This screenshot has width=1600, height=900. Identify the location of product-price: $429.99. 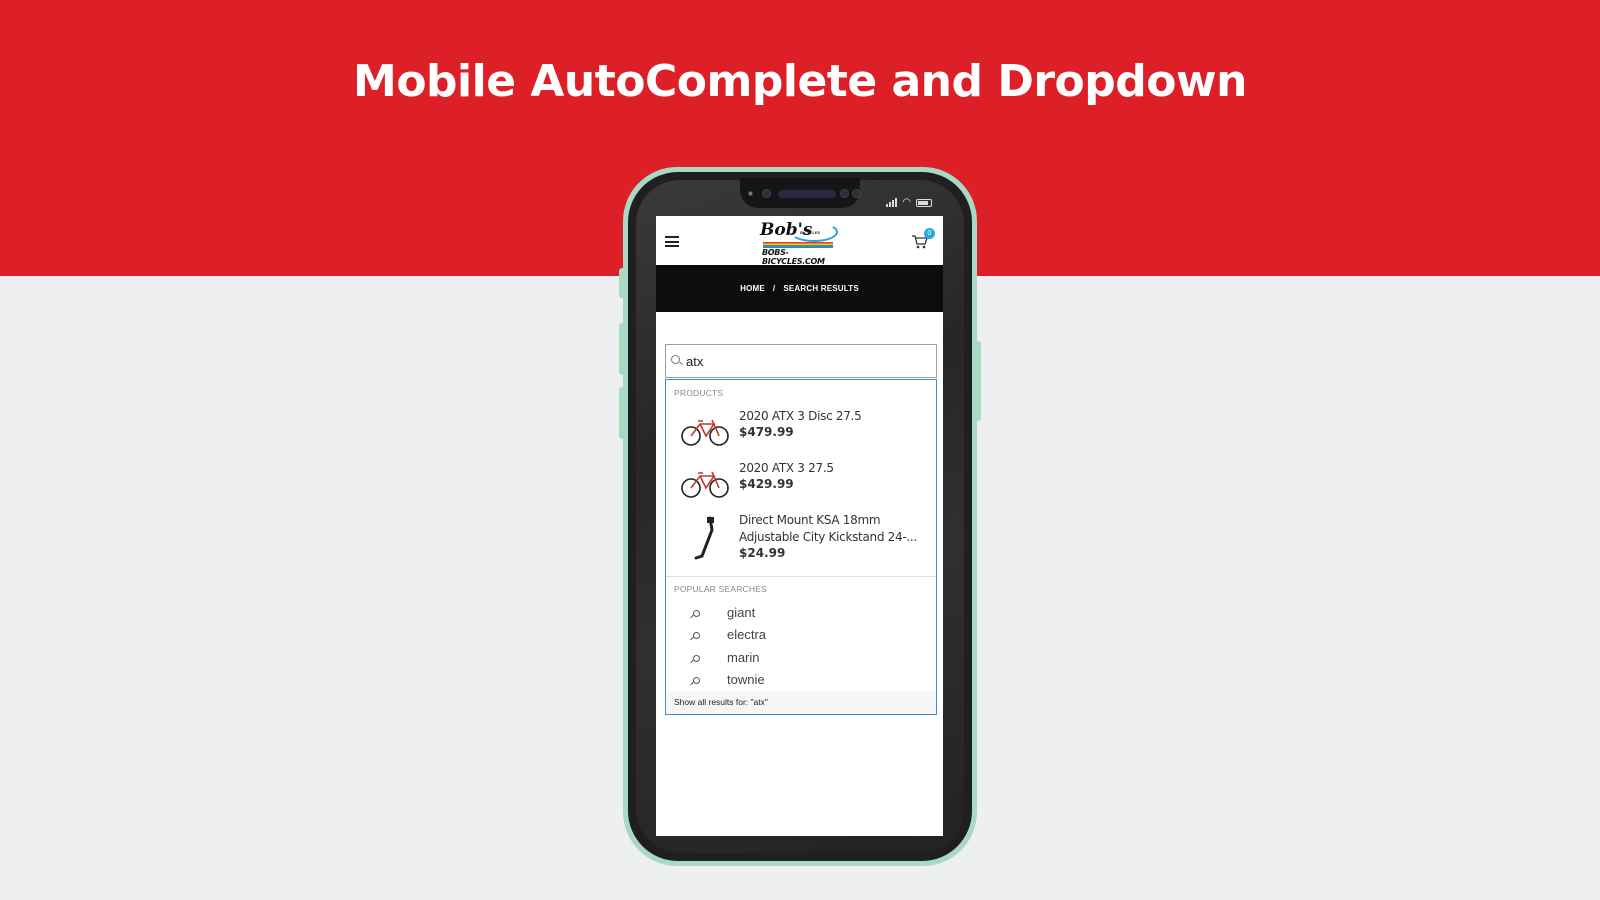
(766, 484).